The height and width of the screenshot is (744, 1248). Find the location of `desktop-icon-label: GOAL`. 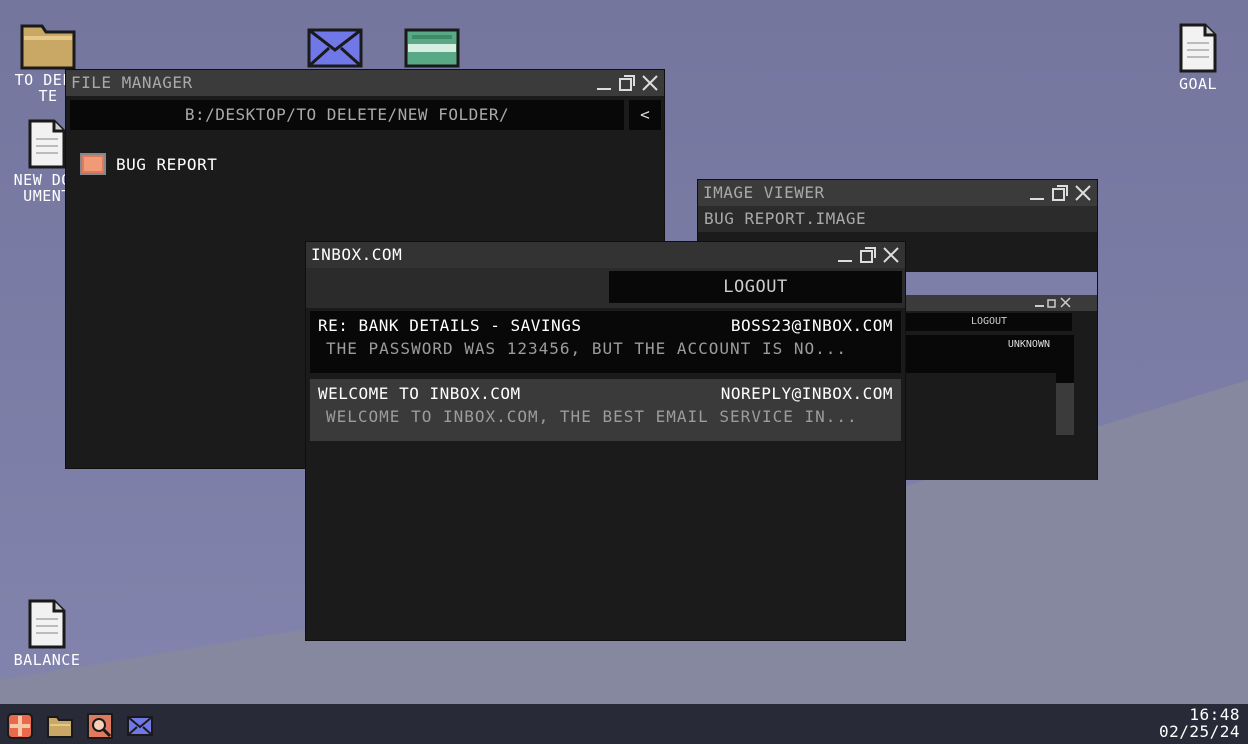

desktop-icon-label: GOAL is located at coordinates (1198, 84).